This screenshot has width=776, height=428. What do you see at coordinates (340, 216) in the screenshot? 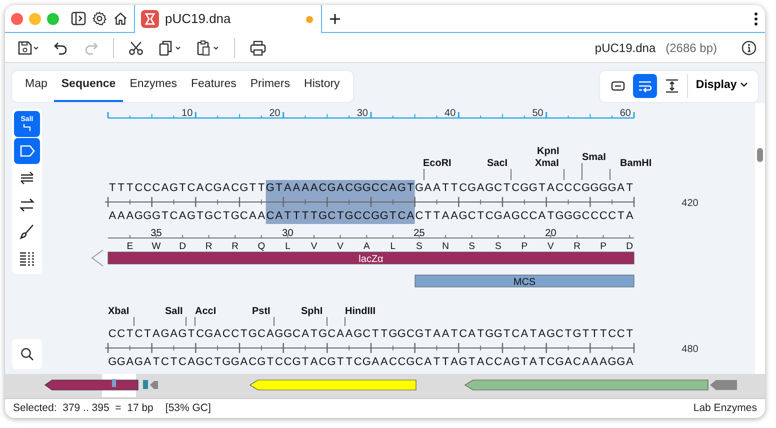
I see `sequence-text: CATTTTGCTGCCGGTCA` at bounding box center [340, 216].